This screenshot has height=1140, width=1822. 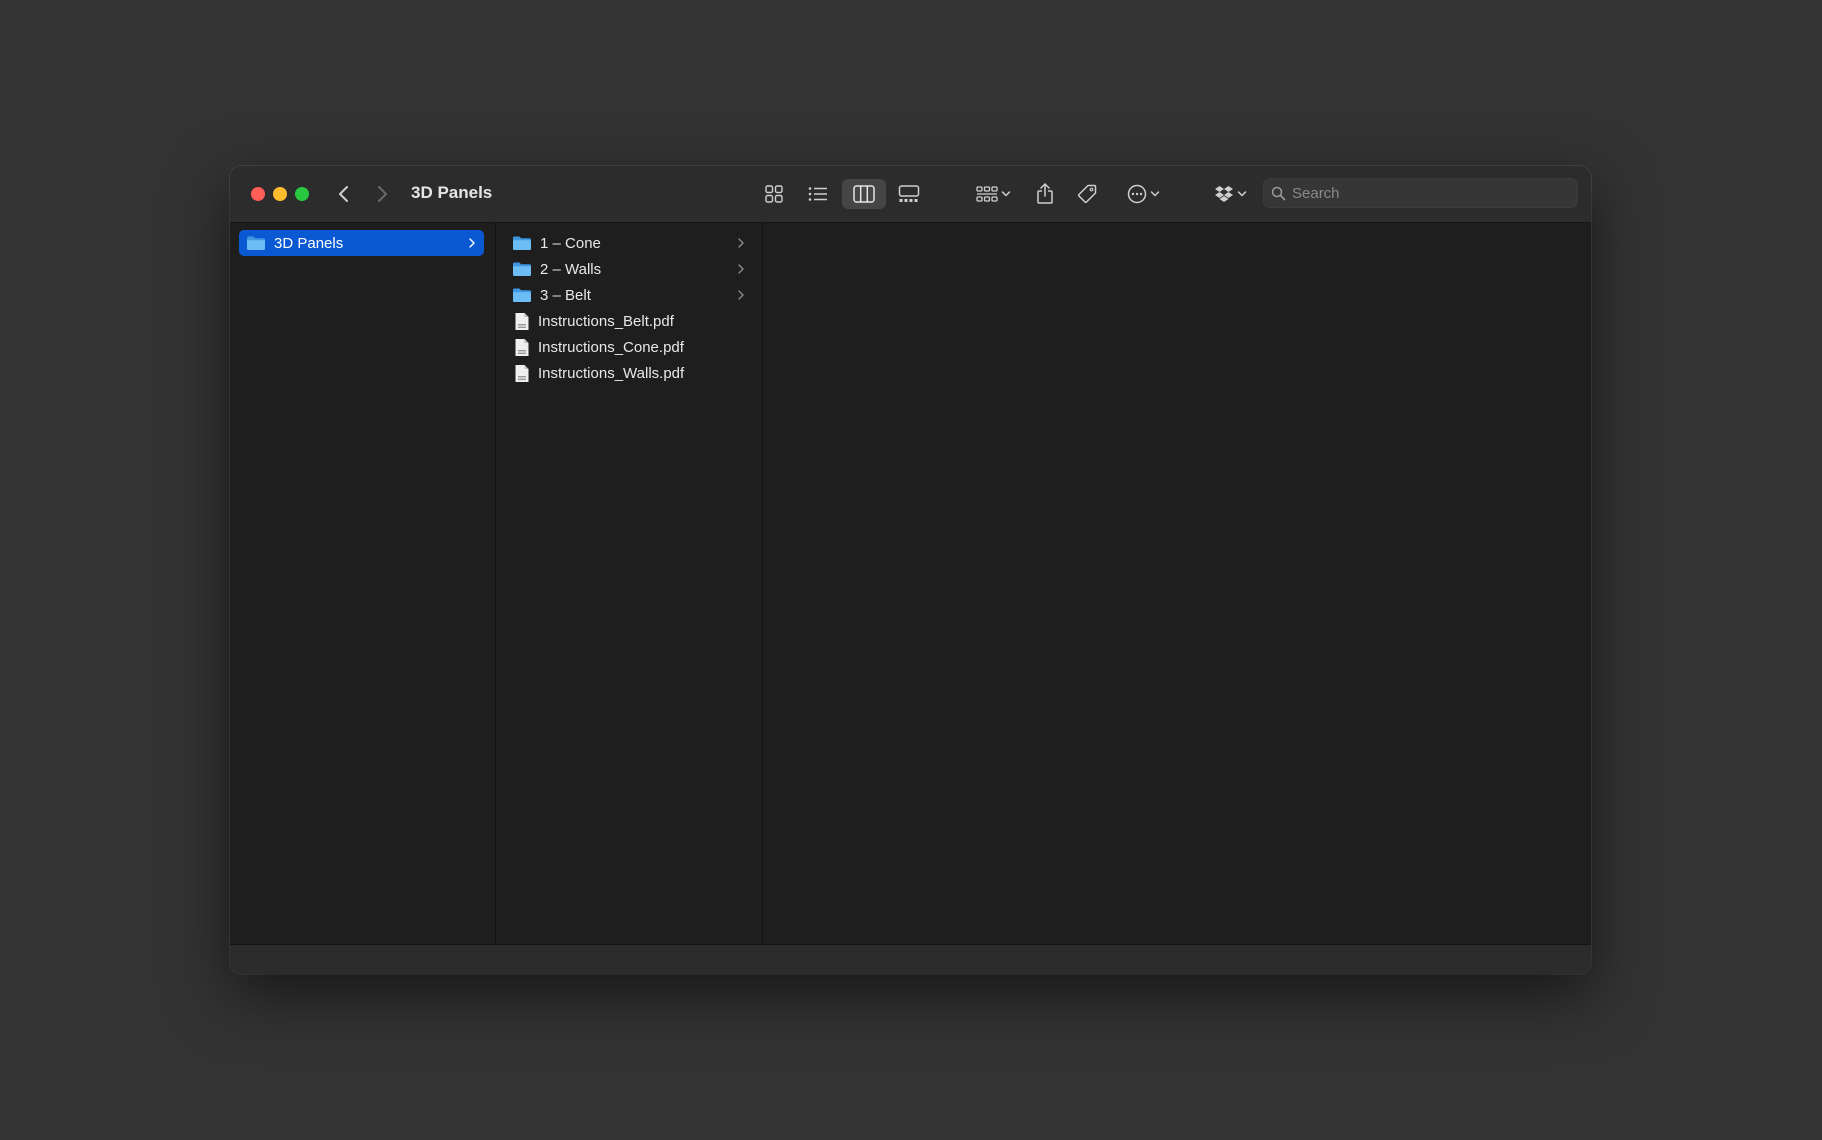 What do you see at coordinates (606, 321) in the screenshot?
I see `item-label: Instructions_Belt.pdf` at bounding box center [606, 321].